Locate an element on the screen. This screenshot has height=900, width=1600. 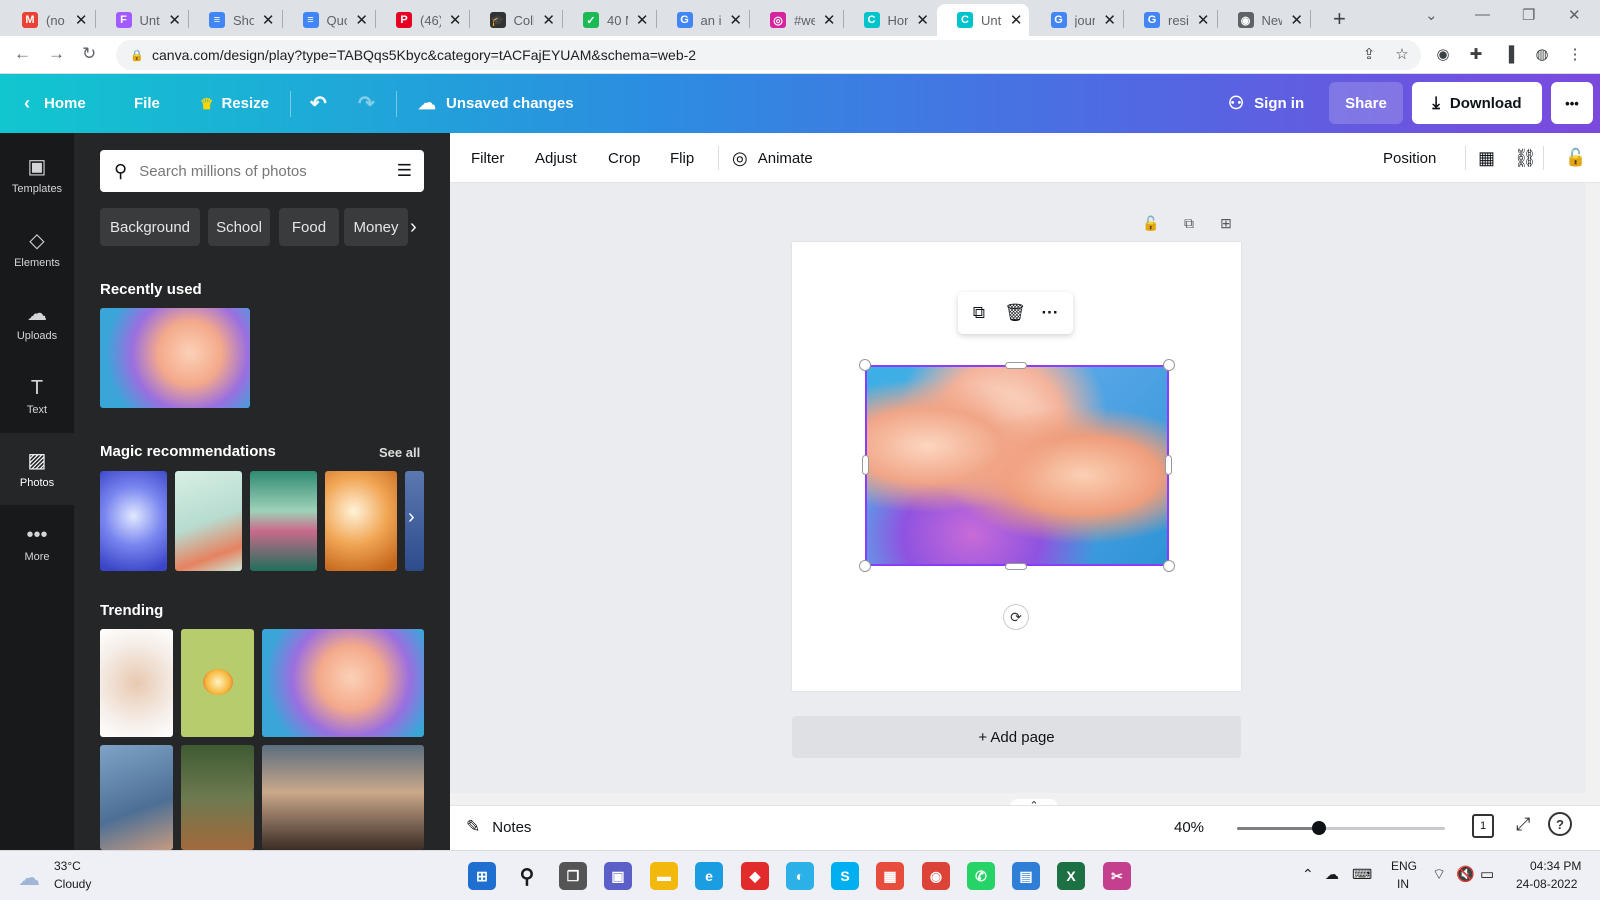
sign-in-button: ⚇ Sign in is located at coordinates (1266, 103).